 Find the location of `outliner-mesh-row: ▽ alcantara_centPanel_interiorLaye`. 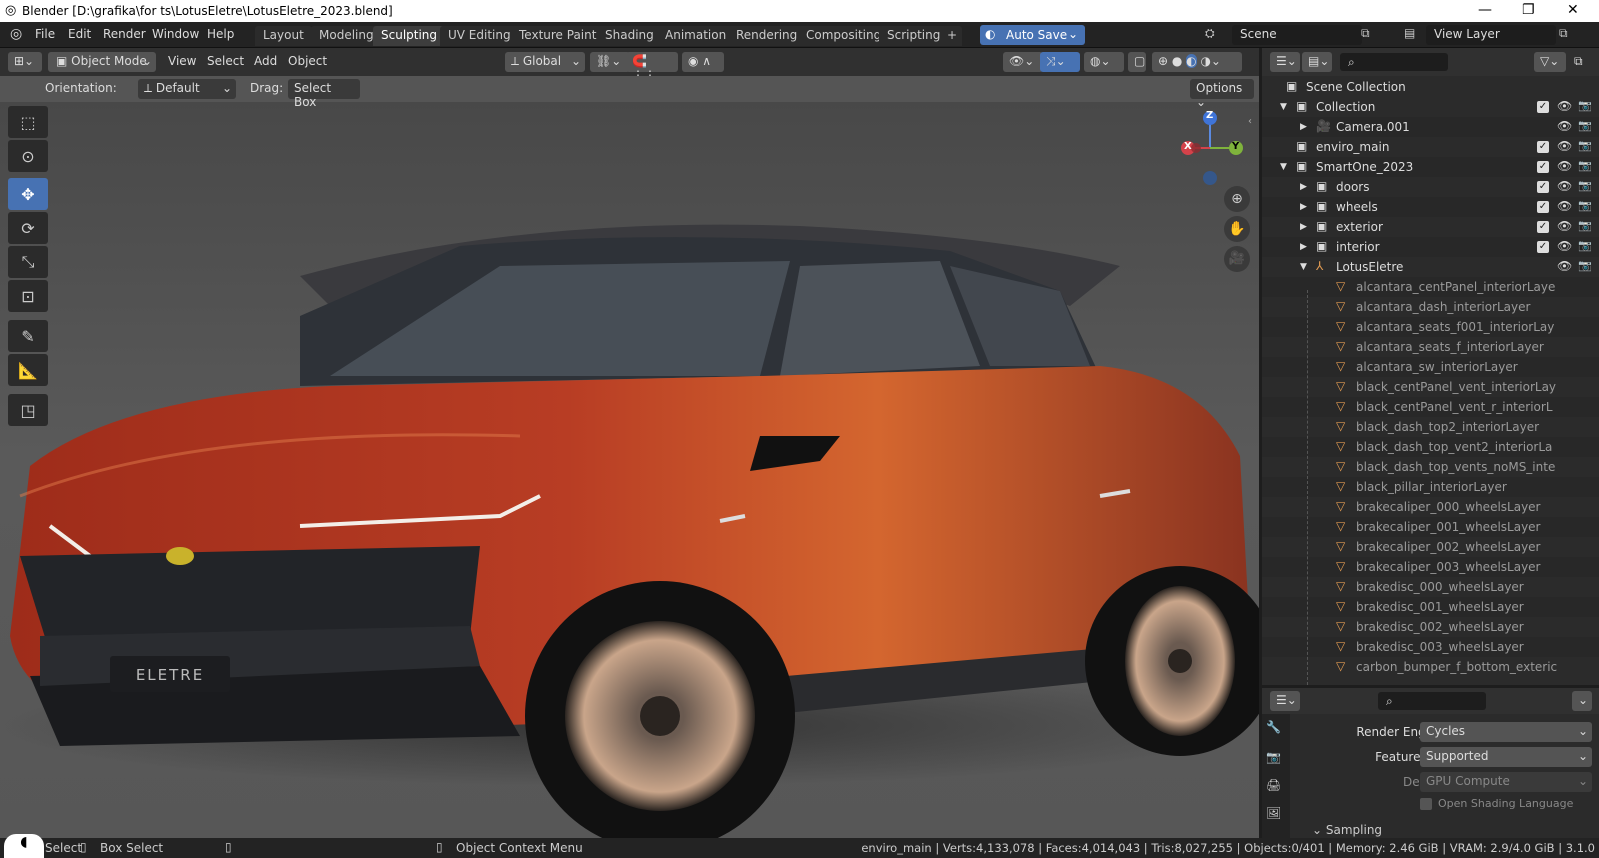

outliner-mesh-row: ▽ alcantara_centPanel_interiorLaye is located at coordinates (1430, 287).